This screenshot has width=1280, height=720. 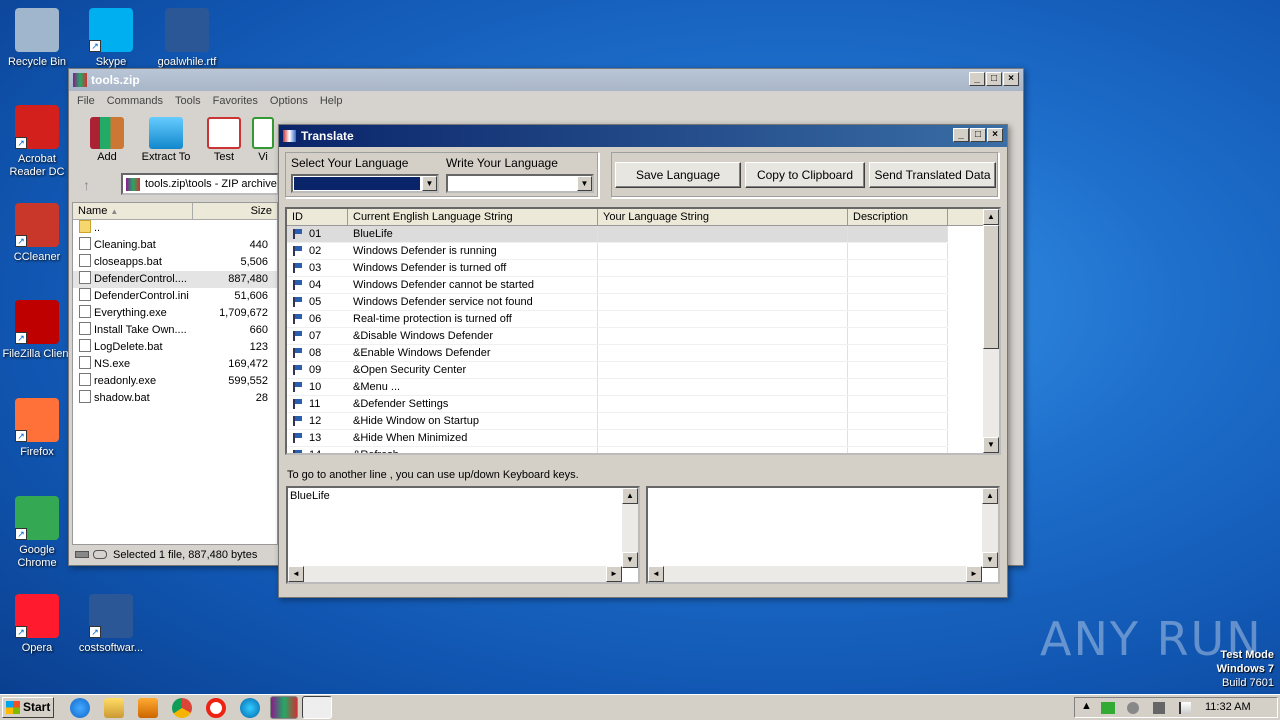 What do you see at coordinates (148, 708) in the screenshot?
I see `media-player-icon` at bounding box center [148, 708].